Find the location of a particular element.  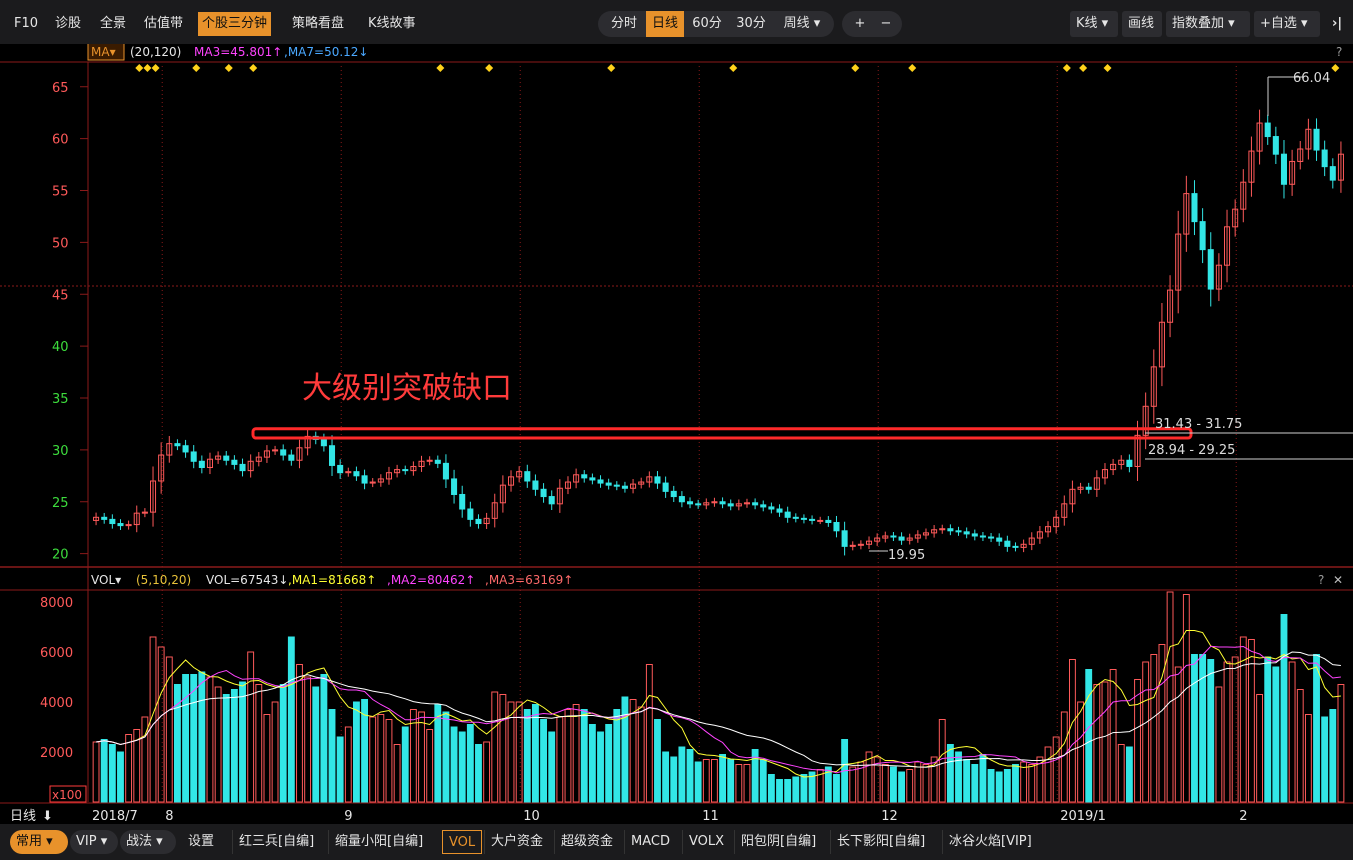

top-right-button-1: 画线 is located at coordinates (1142, 24).